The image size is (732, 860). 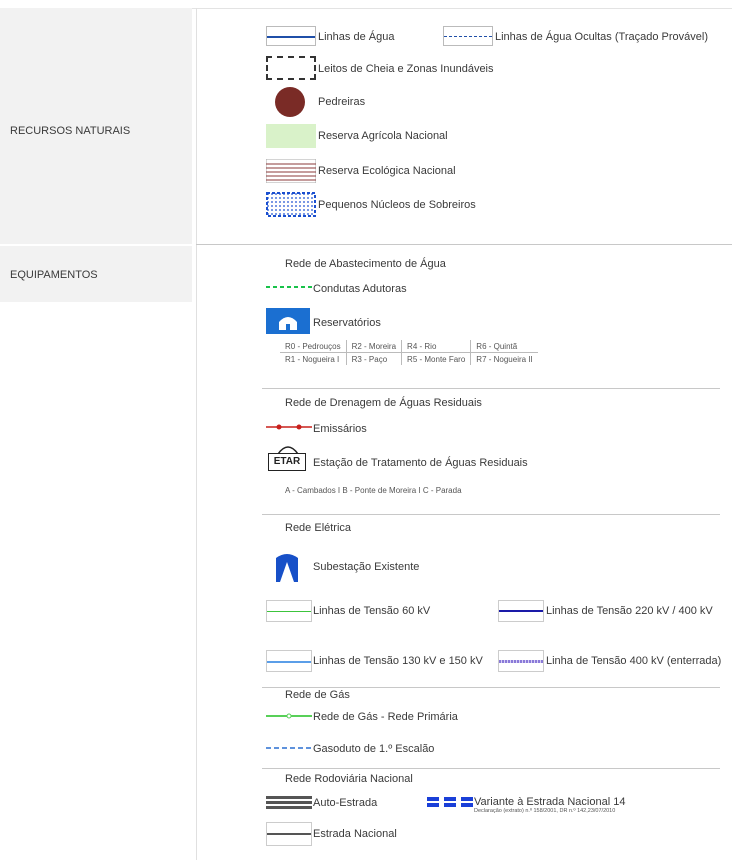 What do you see at coordinates (521, 661) in the screenshot?
I see `line-400kv-buried-swatch` at bounding box center [521, 661].